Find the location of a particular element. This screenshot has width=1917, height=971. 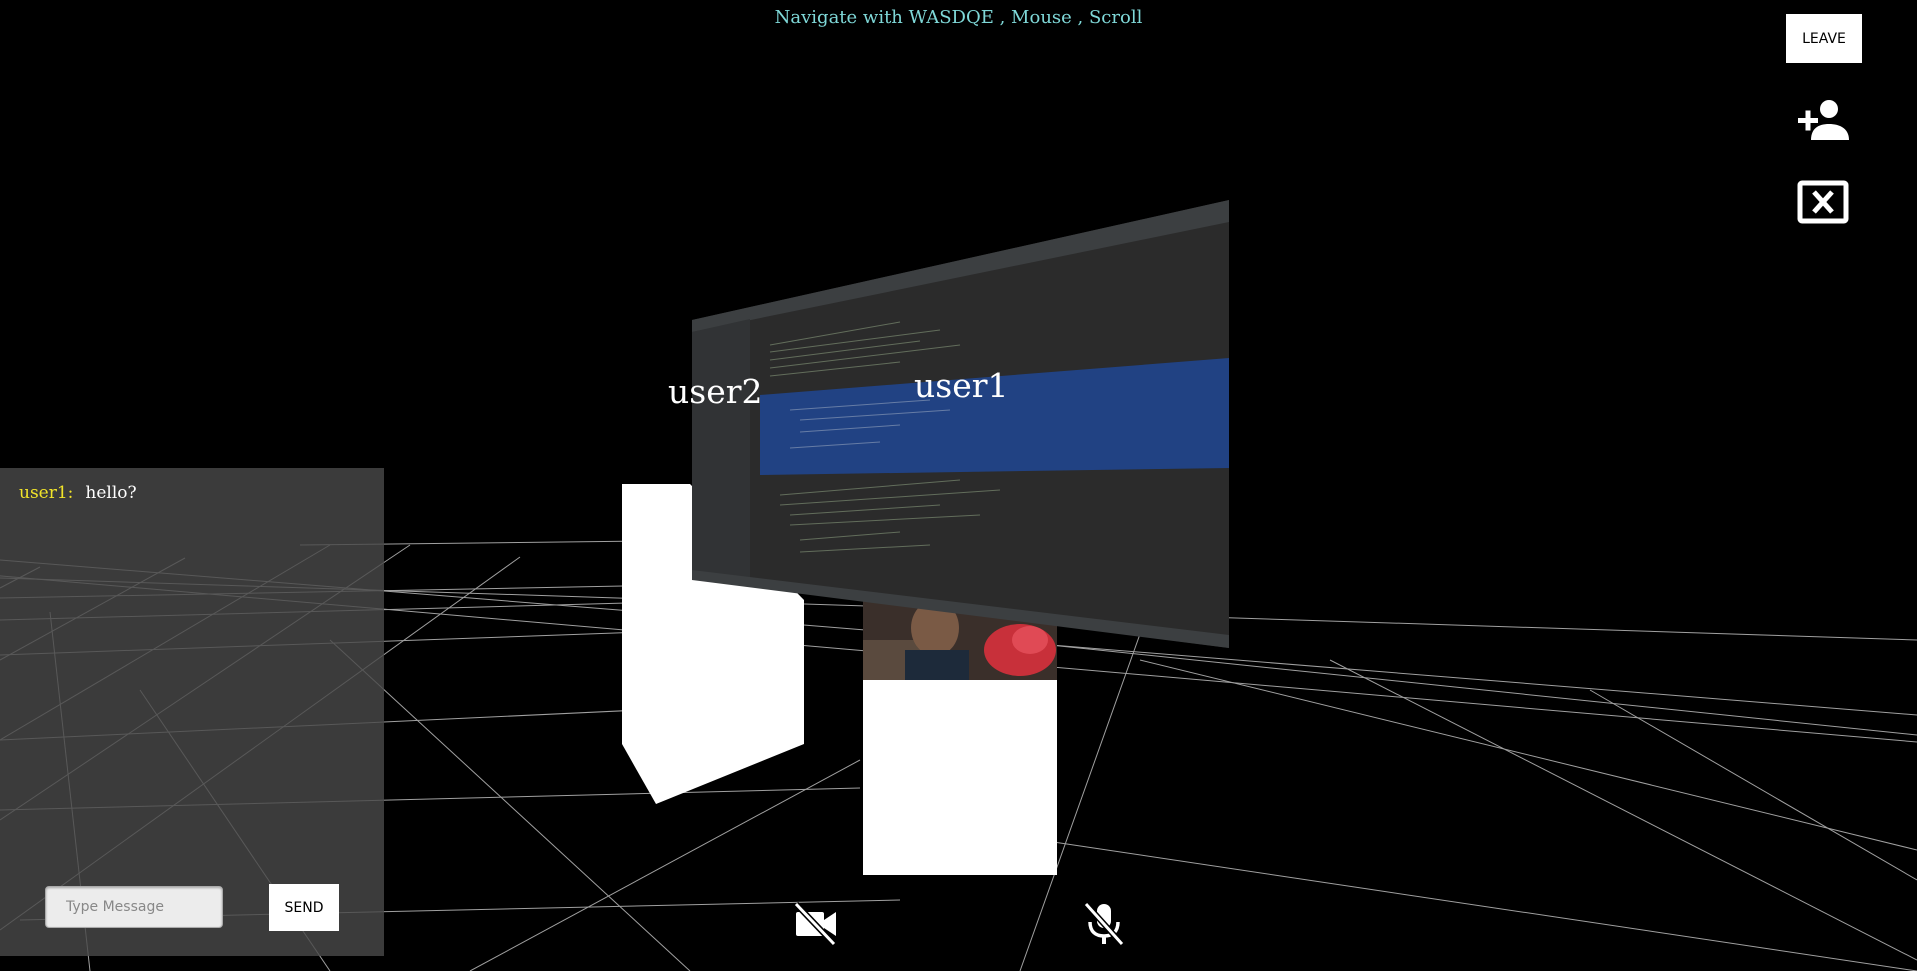

user2-name-label: user2 is located at coordinates (715, 391).